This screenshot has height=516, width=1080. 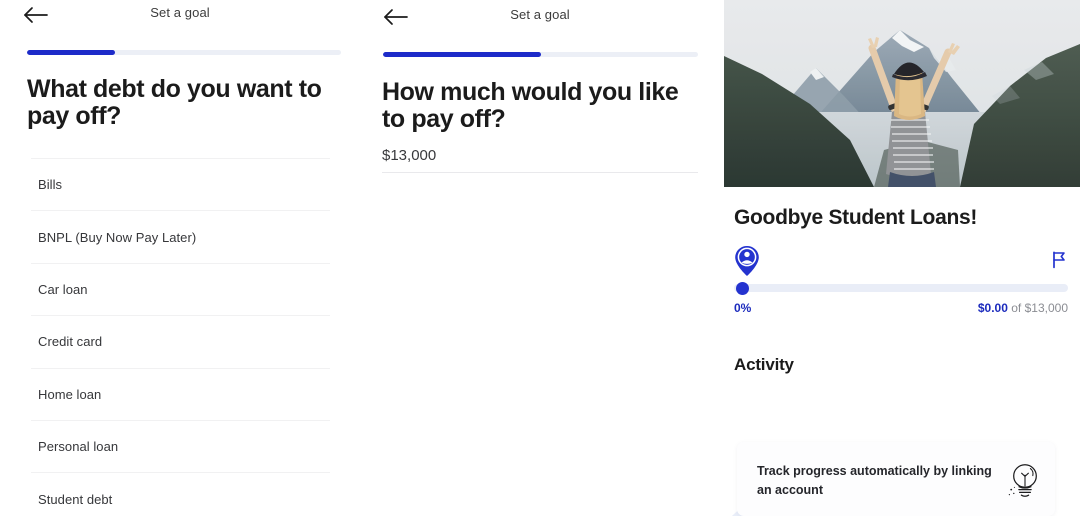 What do you see at coordinates (78, 447) in the screenshot?
I see `list-item-label: Personal loan` at bounding box center [78, 447].